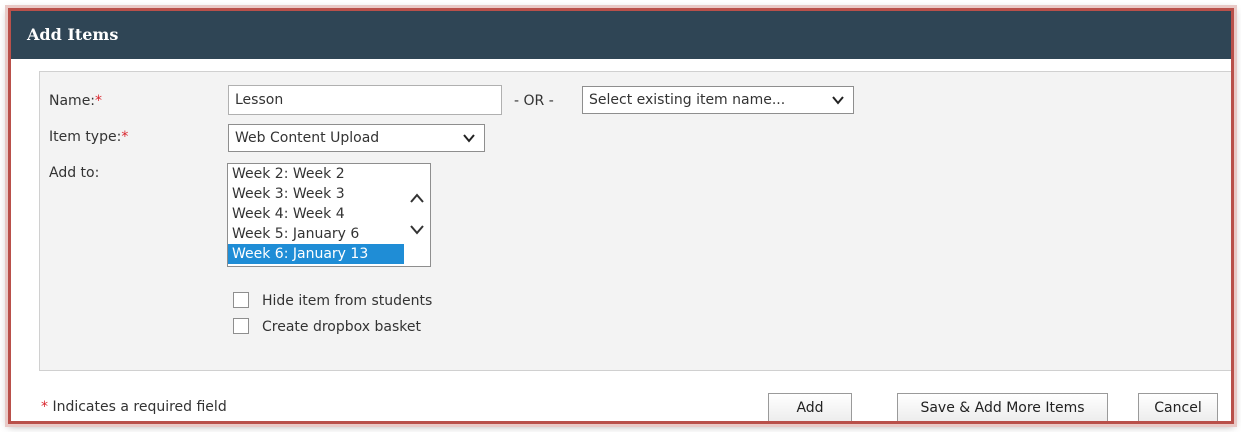  I want to click on item-type-select: Web Content Upload, so click(356, 138).